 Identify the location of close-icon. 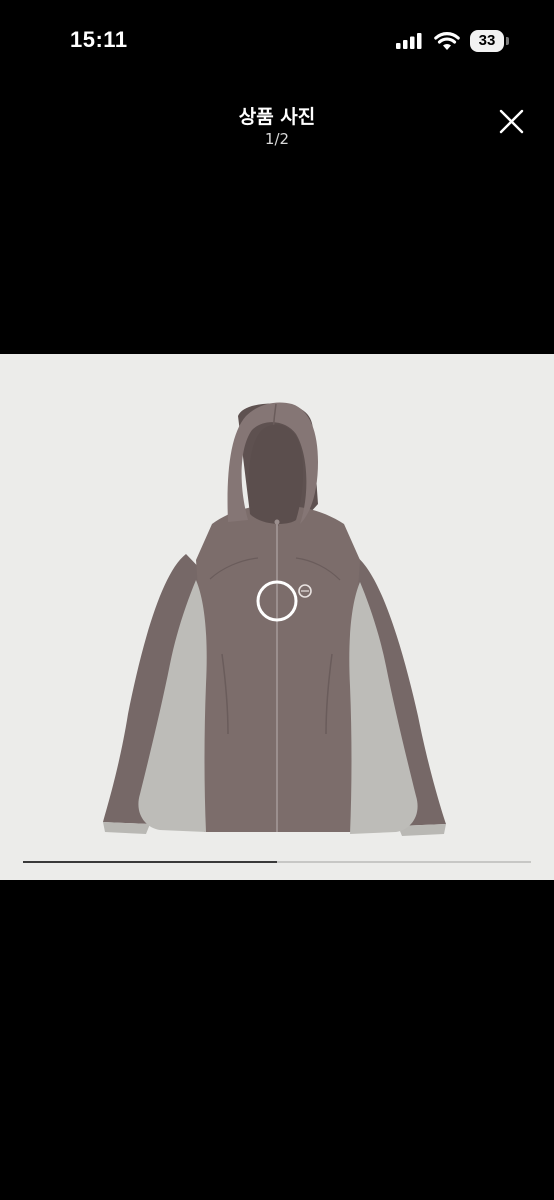
(511, 122).